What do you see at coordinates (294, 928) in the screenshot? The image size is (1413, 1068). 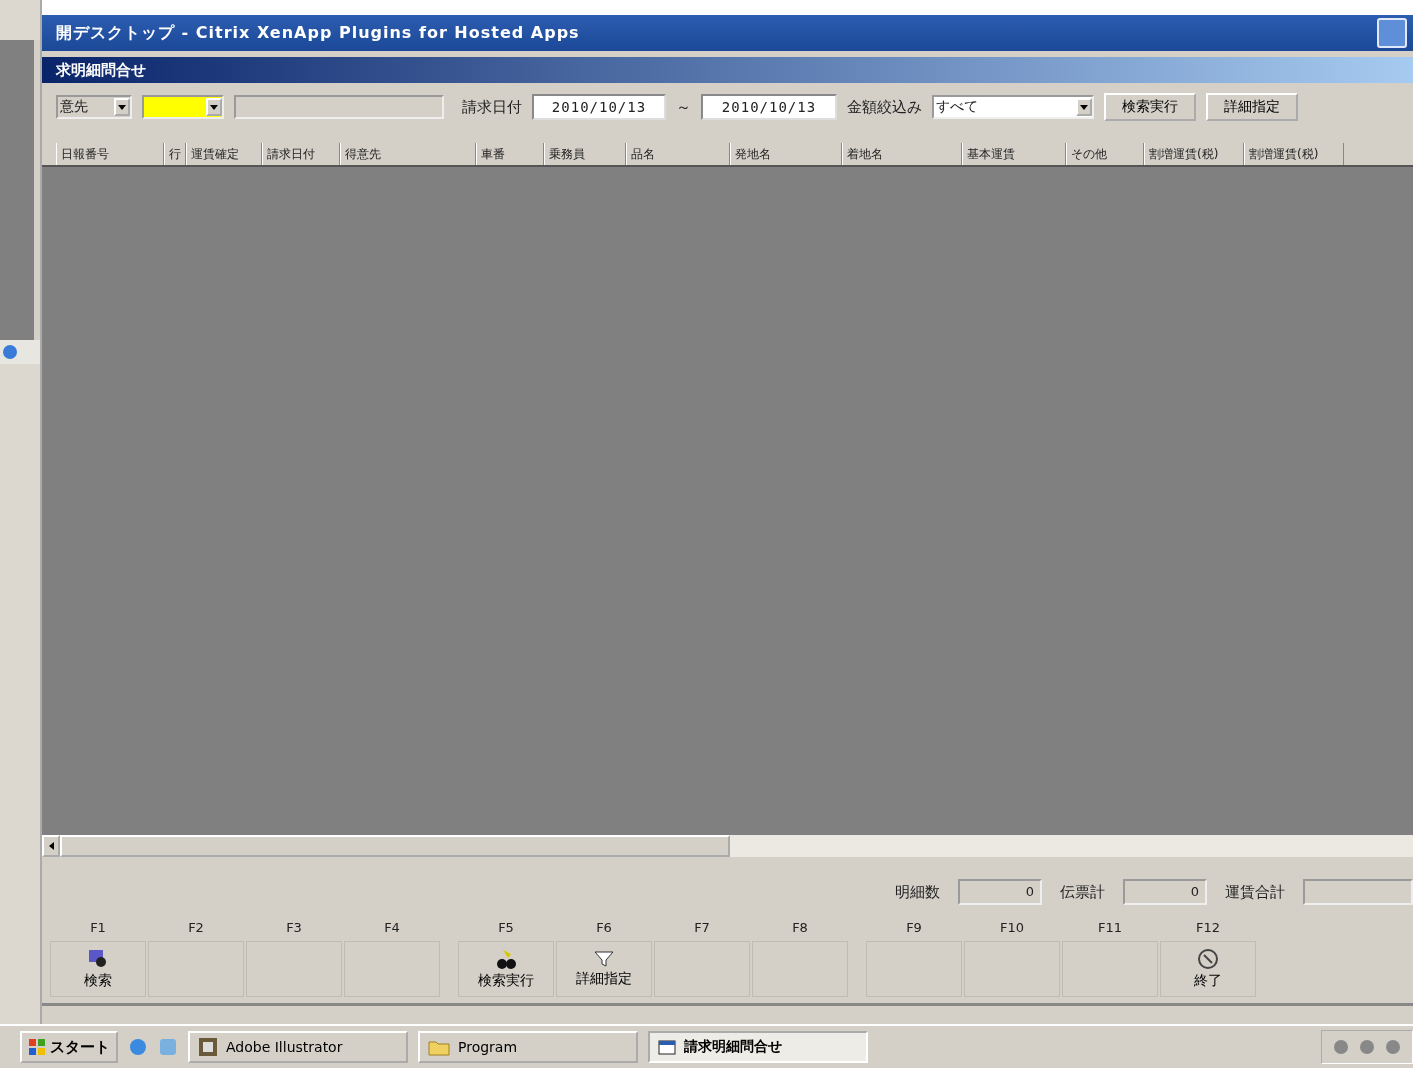 I see `function-key-label: F3` at bounding box center [294, 928].